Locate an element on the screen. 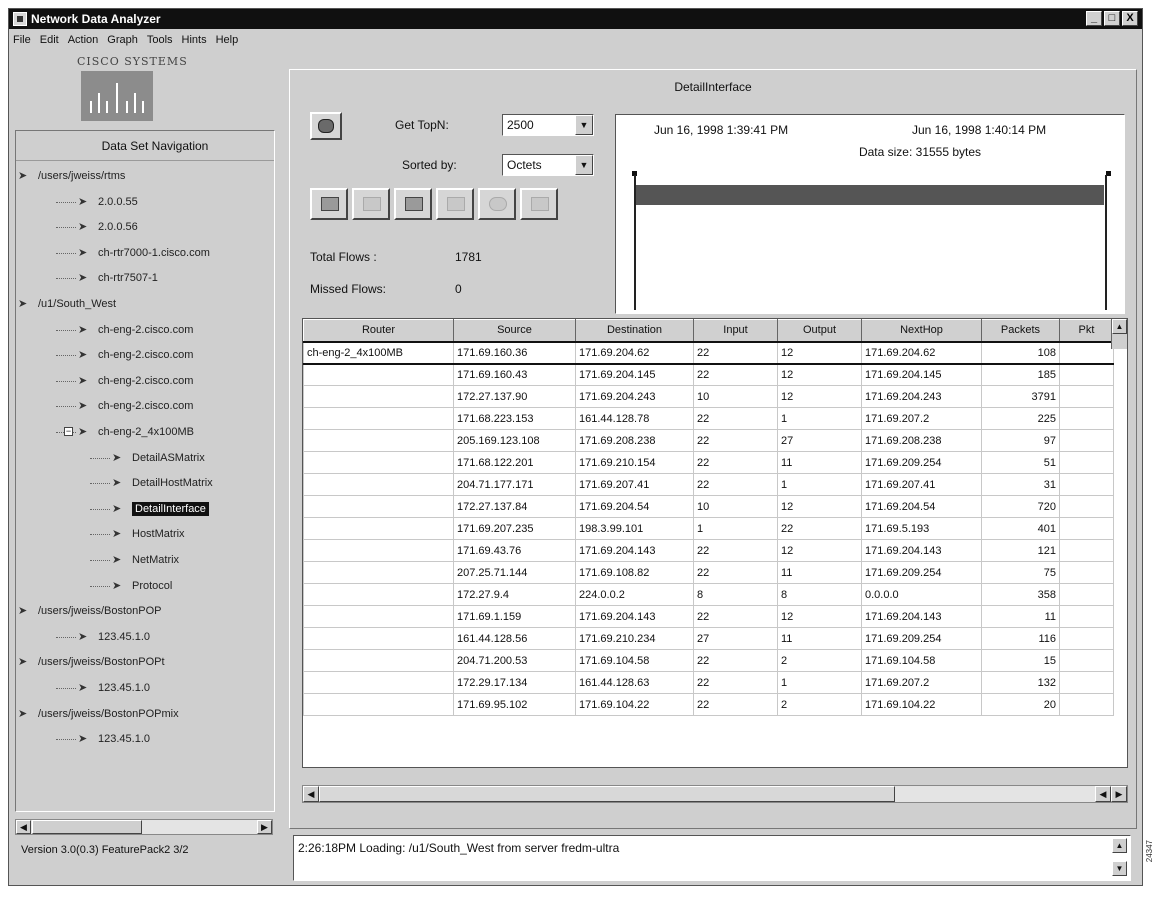 This screenshot has width=1155, height=897. menu-edit: Edit is located at coordinates (49, 40).